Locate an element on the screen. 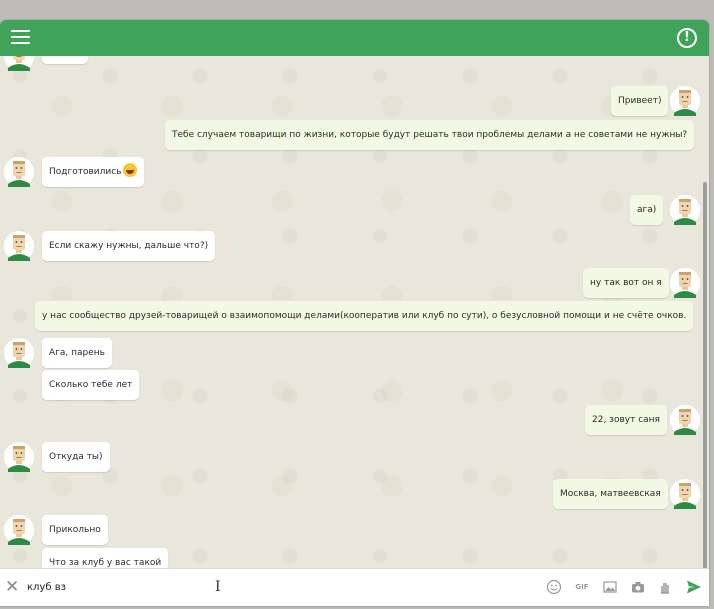 The height and width of the screenshot is (609, 714). message-bubble: Прикольно is located at coordinates (75, 530).